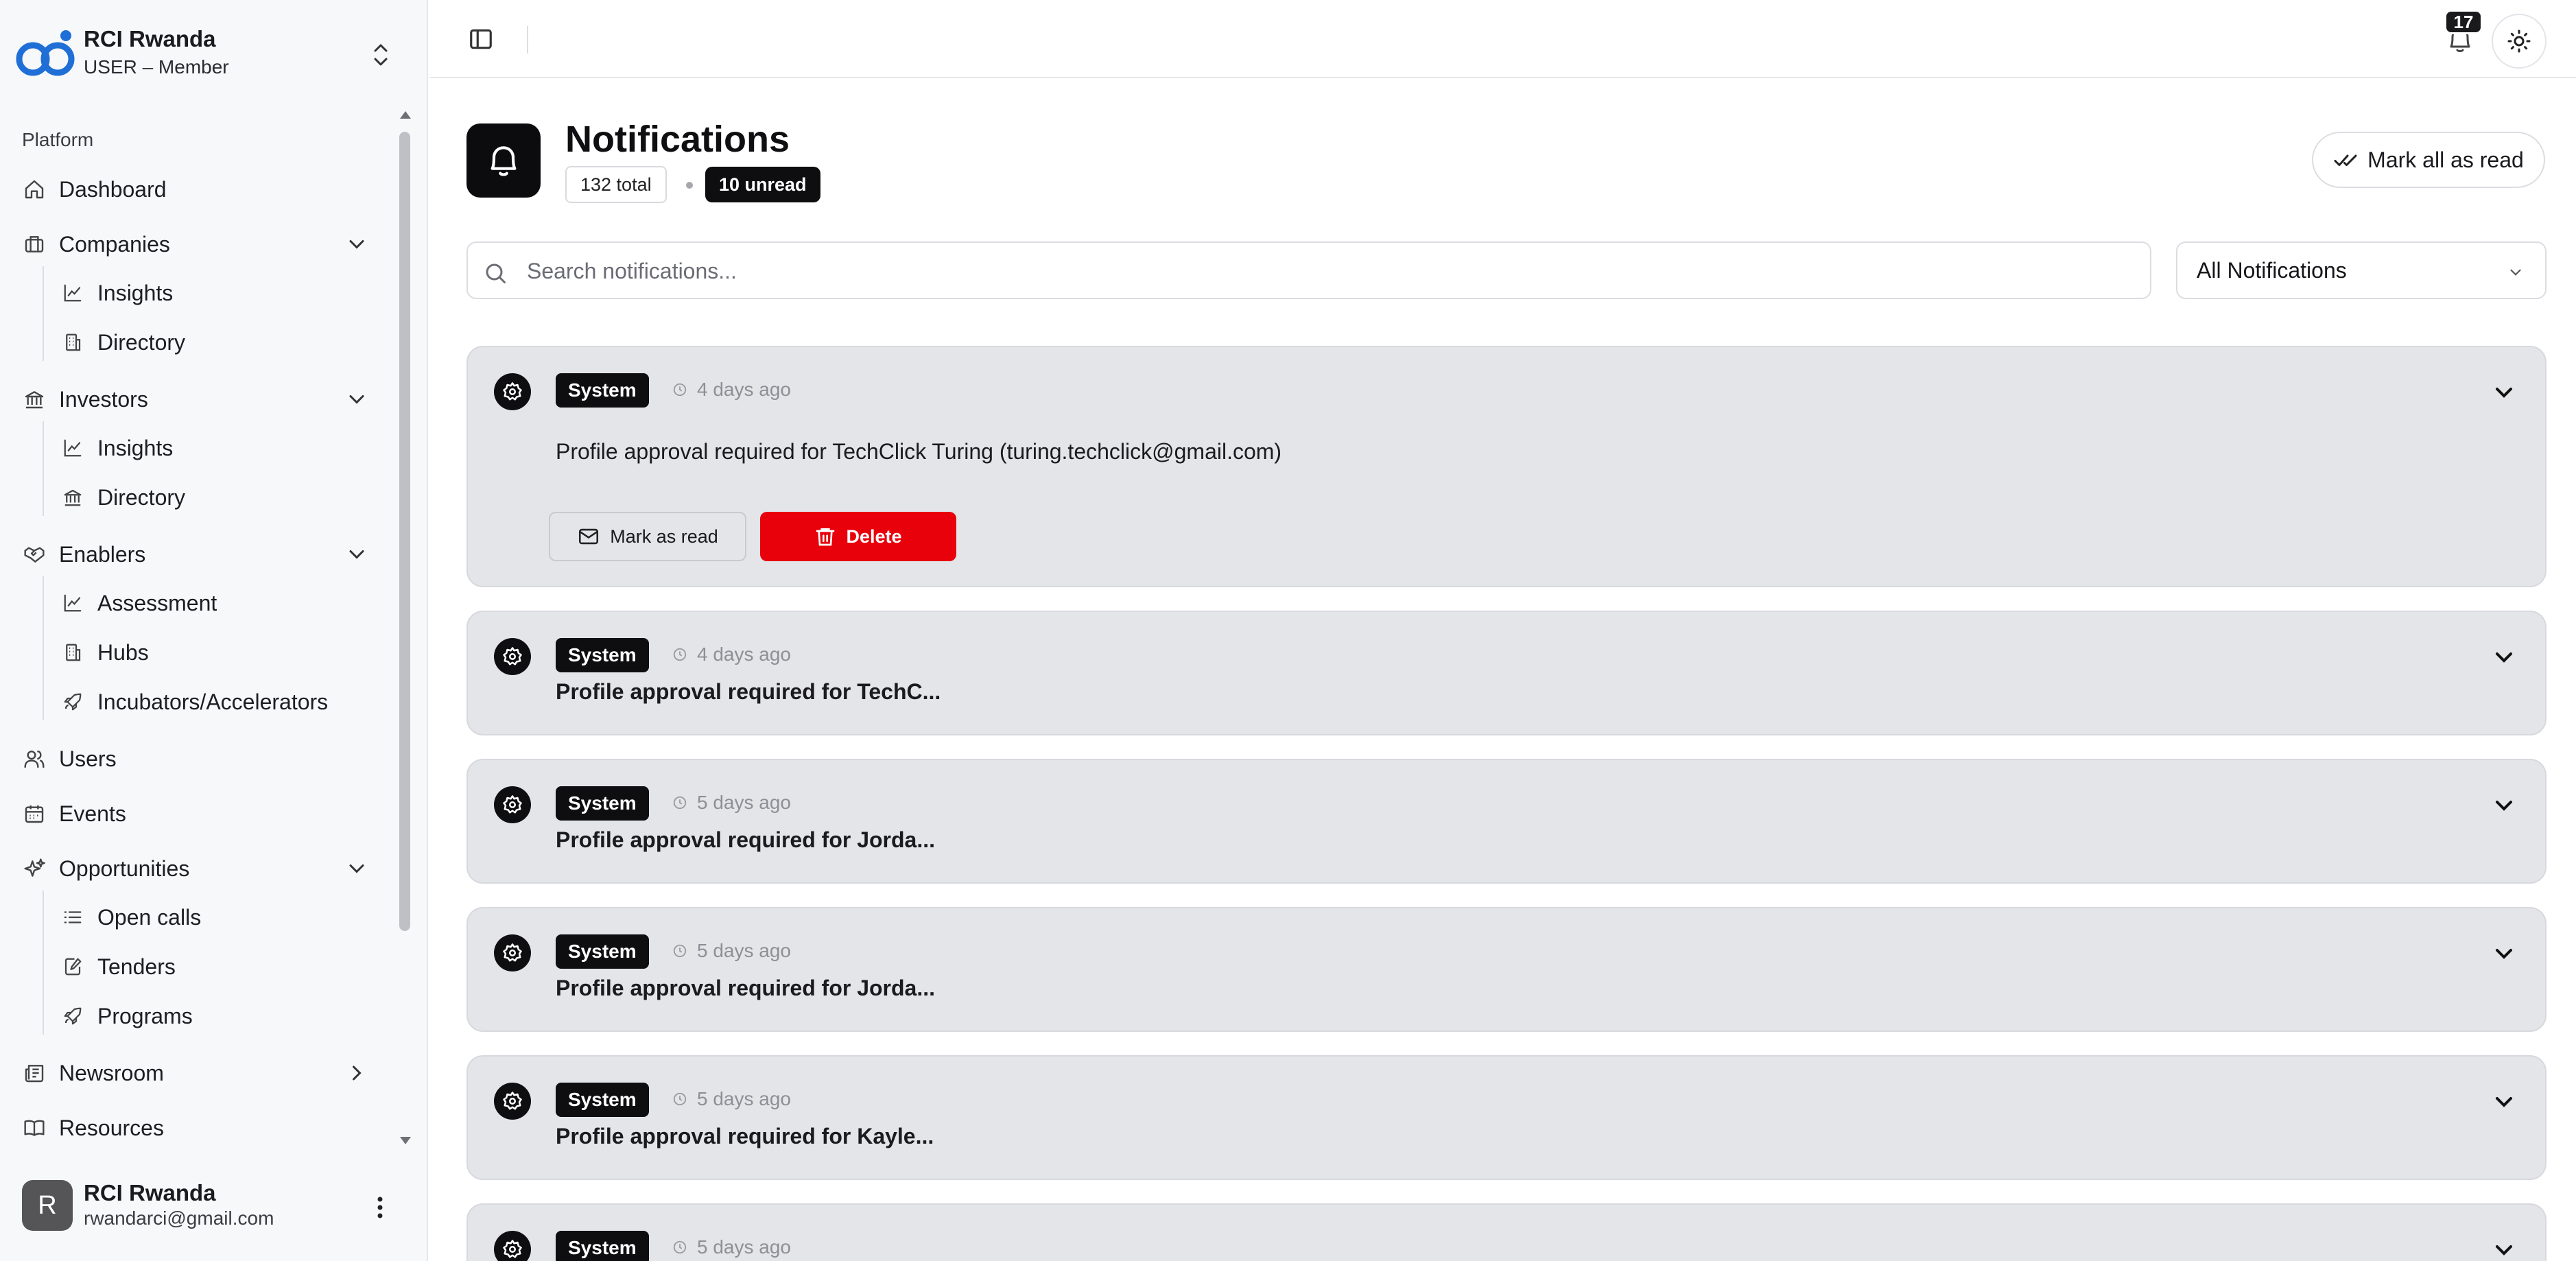  Describe the element at coordinates (45, 53) in the screenshot. I see `org-logo-icon` at that location.